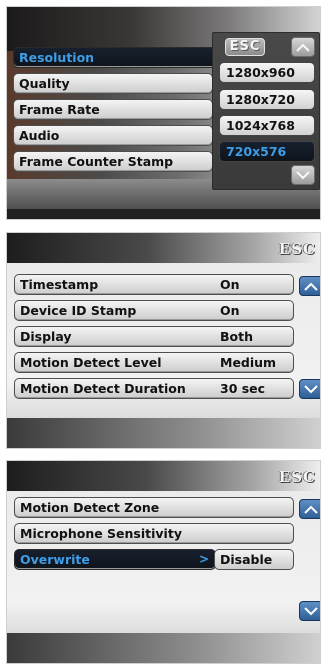  Describe the element at coordinates (101, 533) in the screenshot. I see `setting-label: Microphone Sensitivity` at that location.